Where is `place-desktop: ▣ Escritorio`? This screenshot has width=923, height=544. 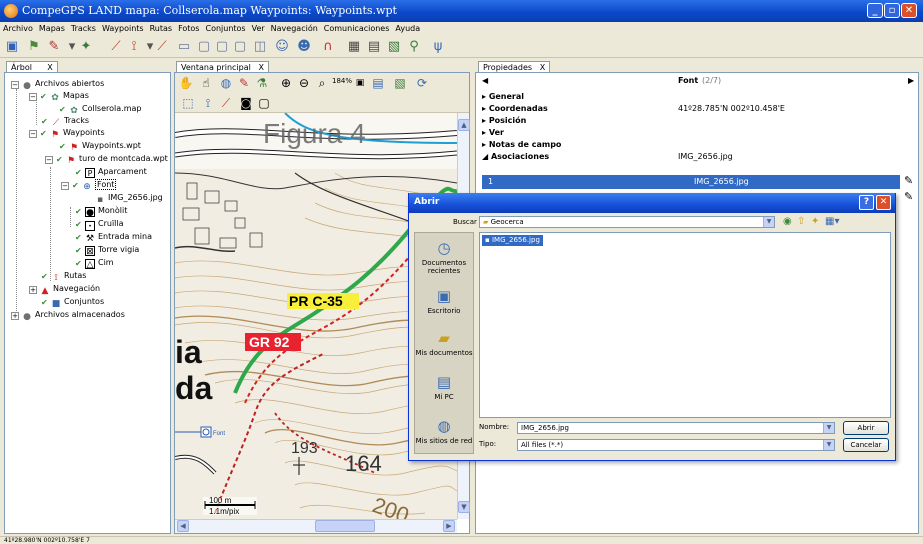
place-desktop: ▣ Escritorio is located at coordinates (444, 301).